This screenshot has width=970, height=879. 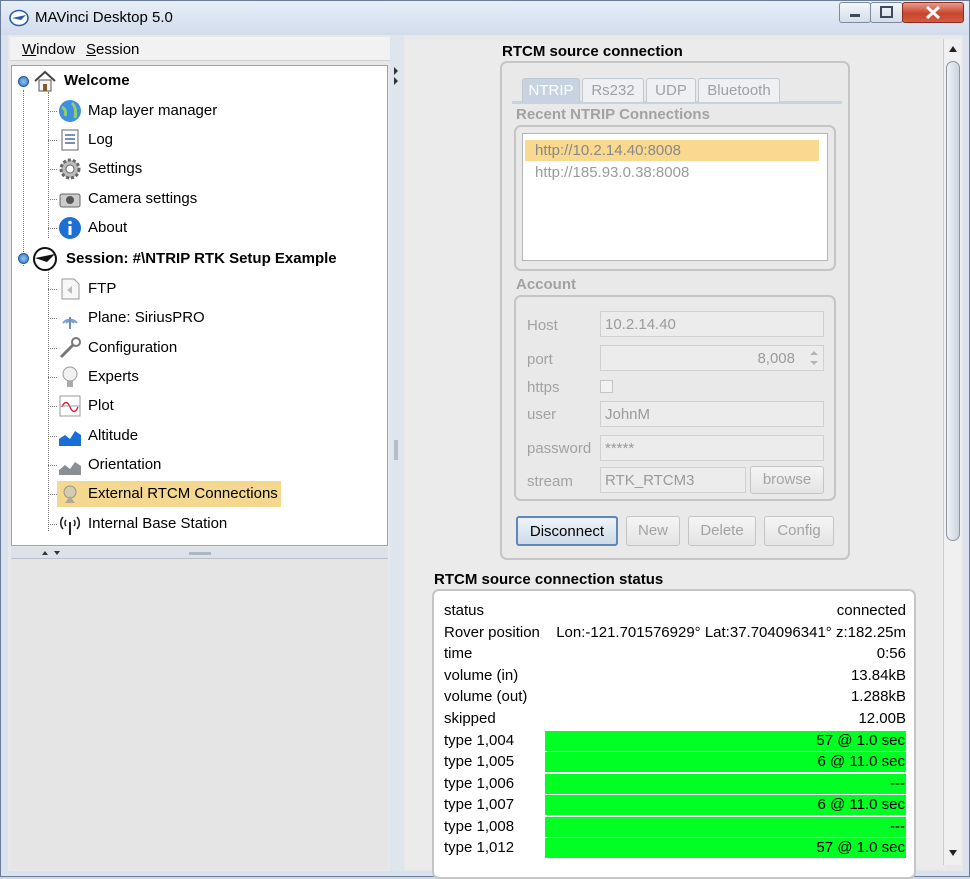 I want to click on status-row: time 0:56, so click(x=675, y=654).